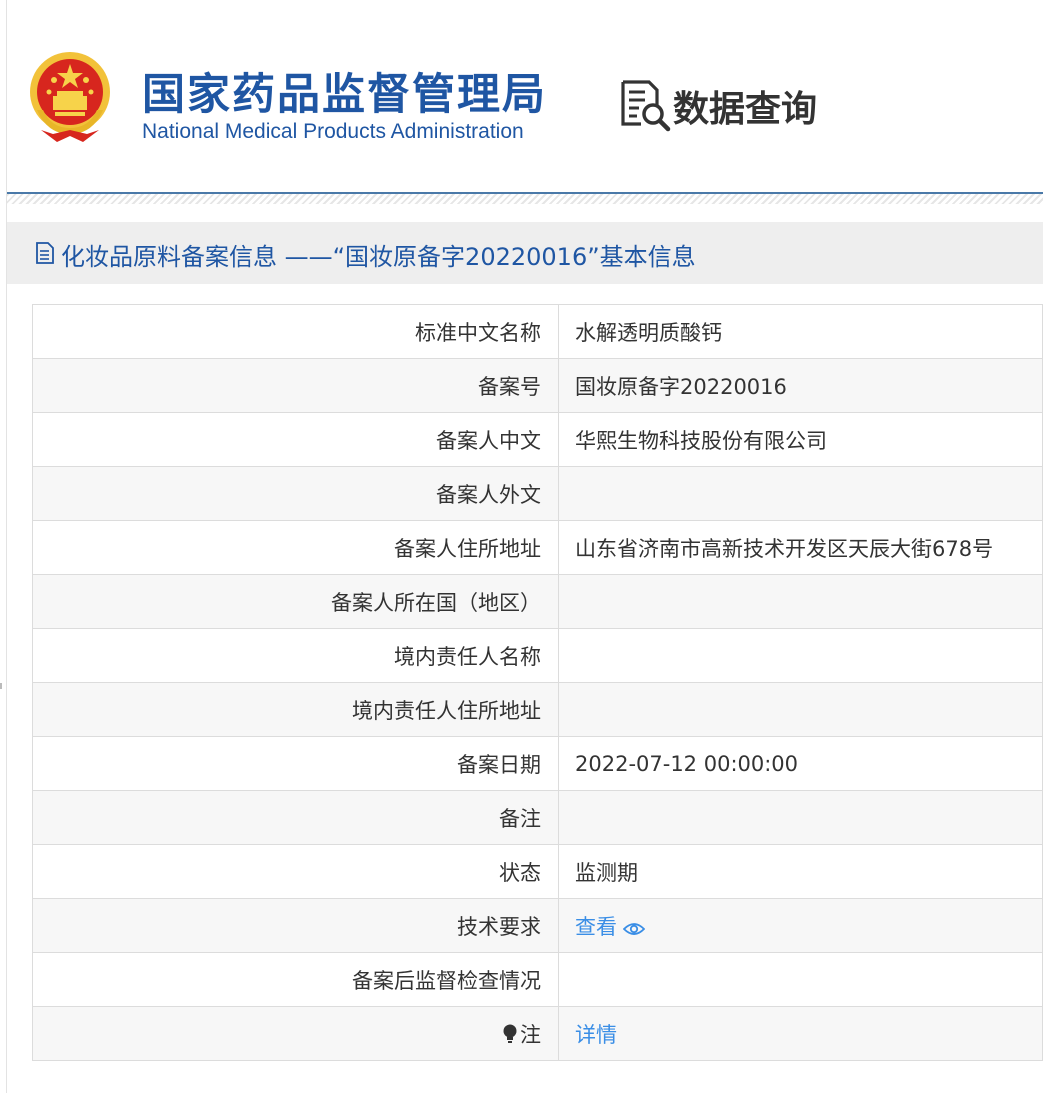 Image resolution: width=1043 pixels, height=1093 pixels. I want to click on row-value: 山东省济南市高新技术开发区天辰大街678号, so click(800, 547).